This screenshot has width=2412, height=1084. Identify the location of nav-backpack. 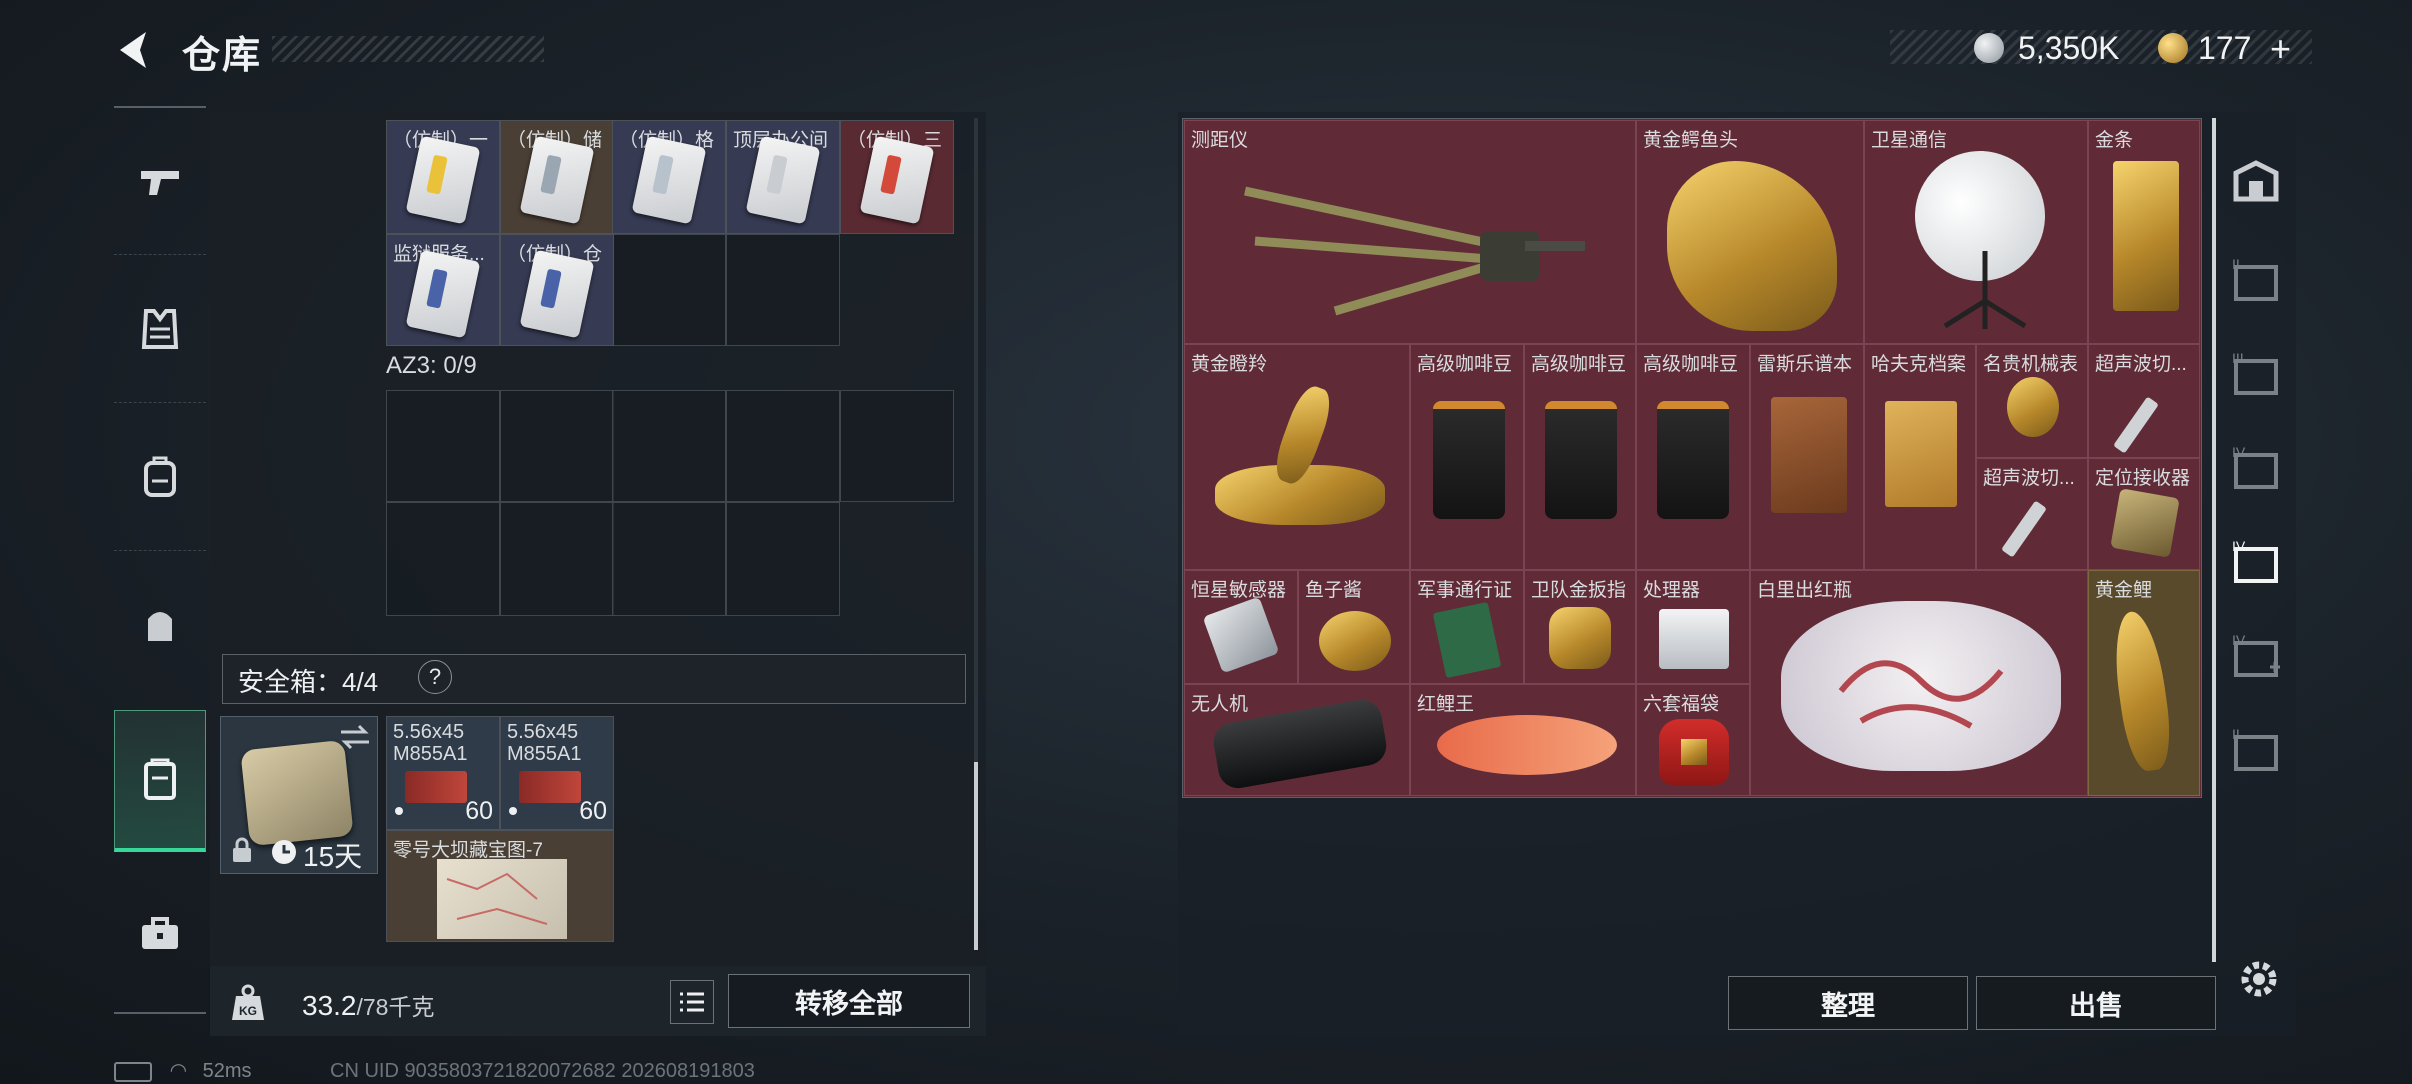
(160, 477).